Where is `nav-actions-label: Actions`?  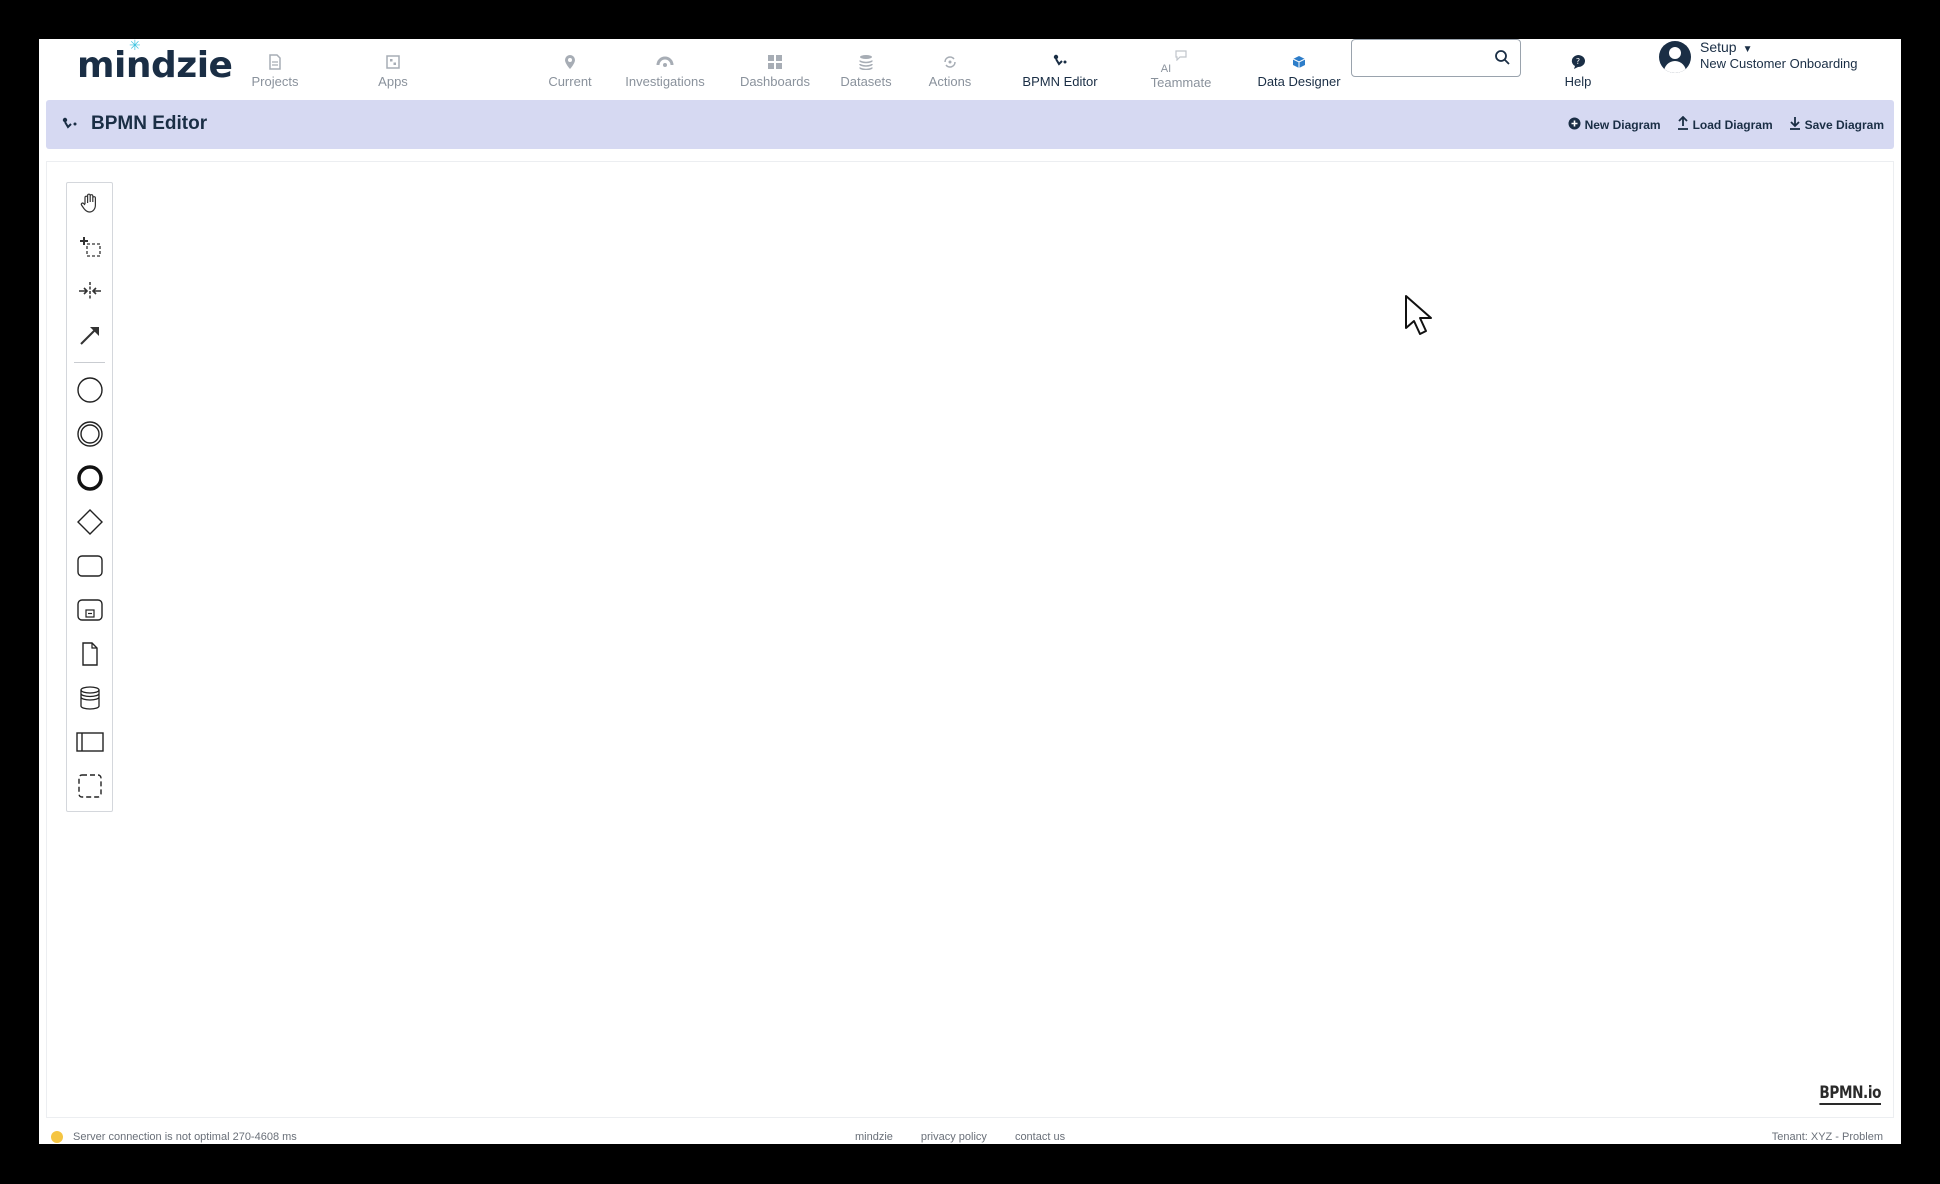
nav-actions-label: Actions is located at coordinates (950, 81).